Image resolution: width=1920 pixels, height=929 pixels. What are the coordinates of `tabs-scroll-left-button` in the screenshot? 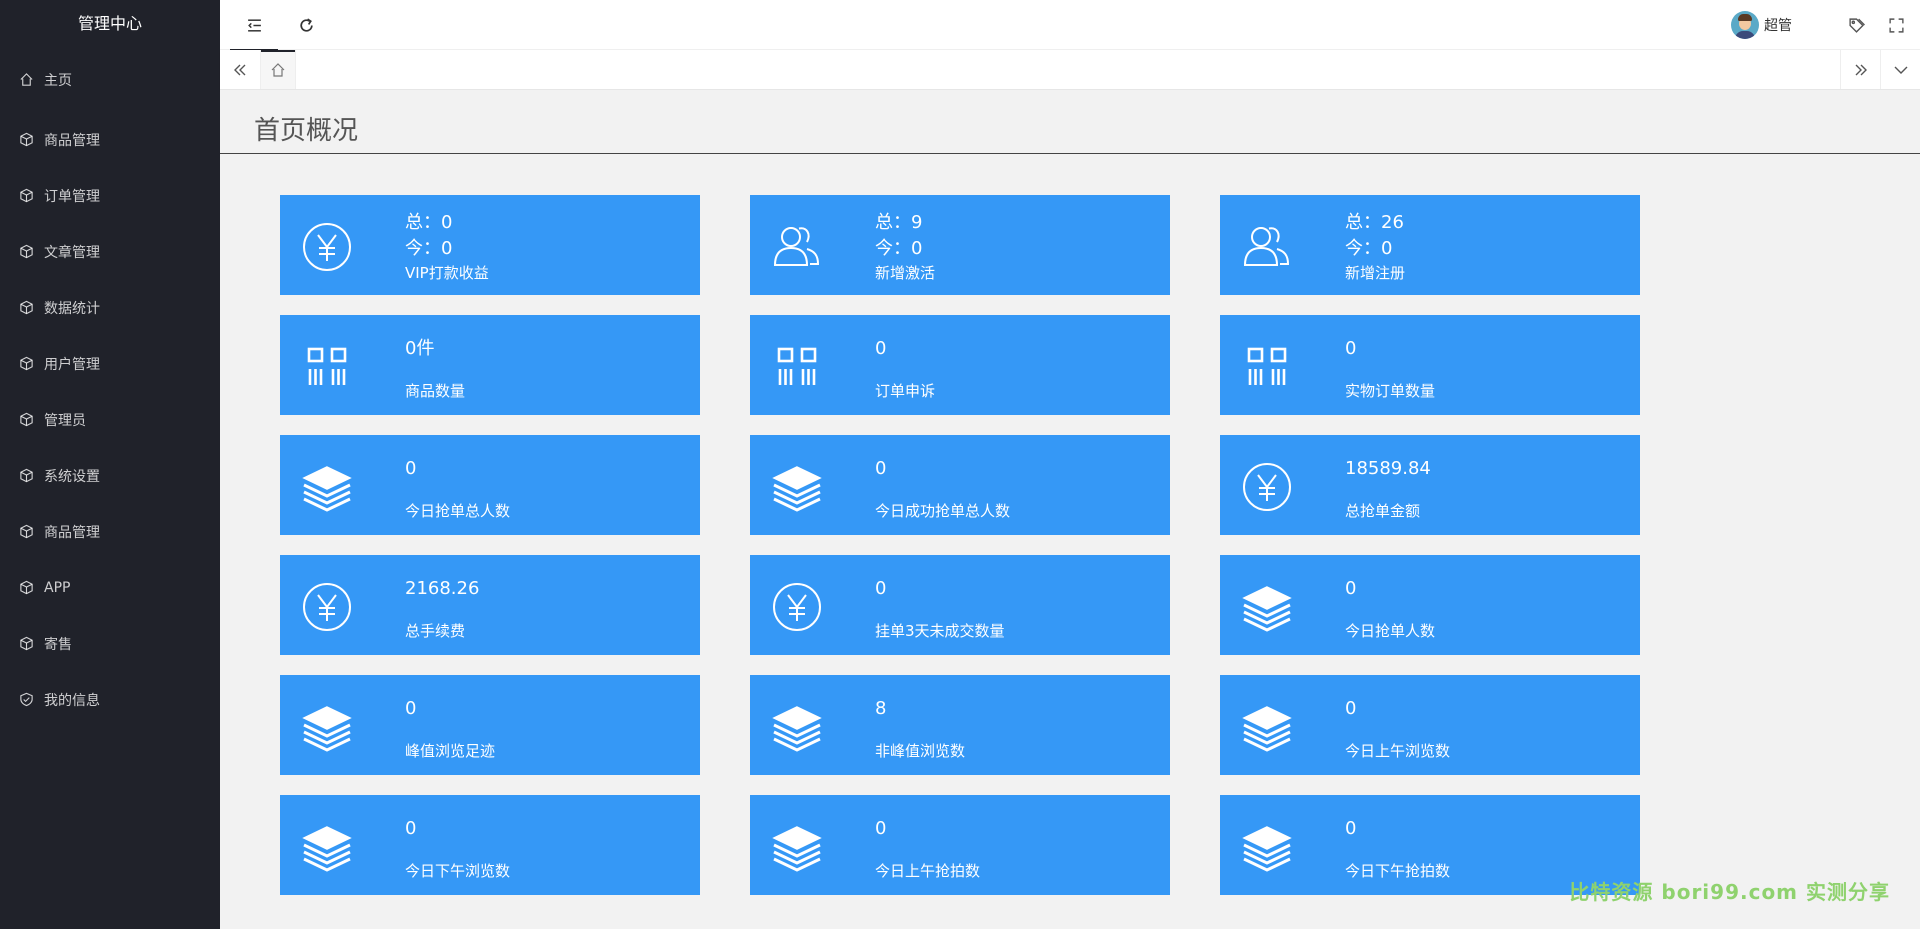 It's located at (240, 69).